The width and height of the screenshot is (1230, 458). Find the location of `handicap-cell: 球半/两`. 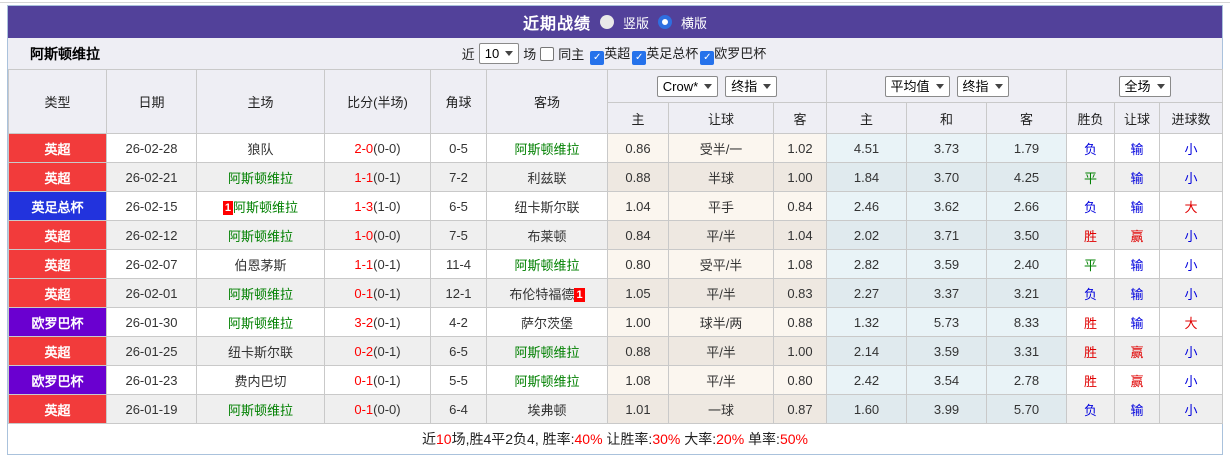

handicap-cell: 球半/两 is located at coordinates (721, 322).